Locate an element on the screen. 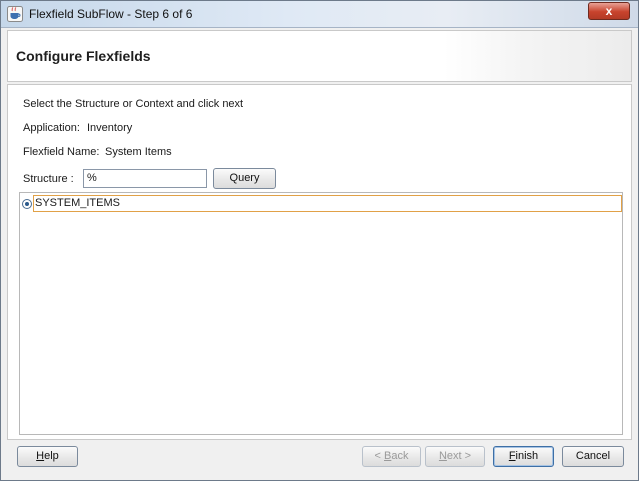  query-button: Query is located at coordinates (244, 178).